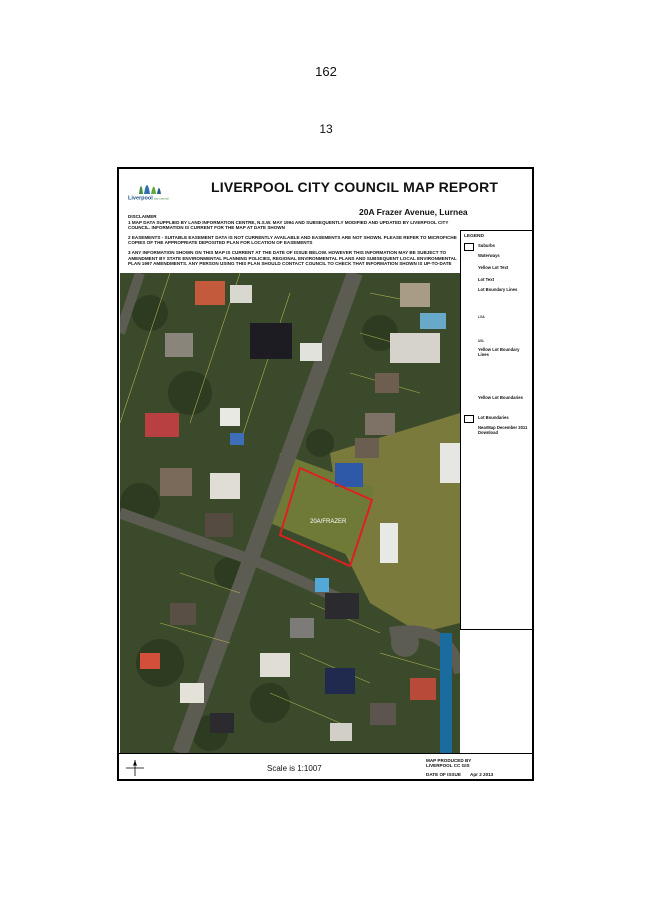 The height and width of the screenshot is (922, 652). What do you see at coordinates (503, 430) in the screenshot?
I see `legend-label: NearMap December 2011 Download` at bounding box center [503, 430].